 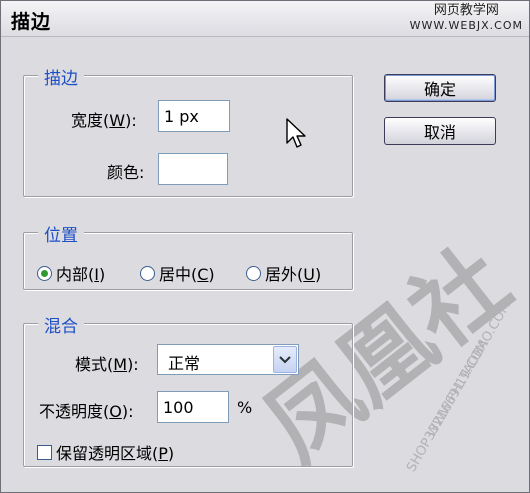 What do you see at coordinates (126, 172) in the screenshot?
I see `color-label: 颜色:` at bounding box center [126, 172].